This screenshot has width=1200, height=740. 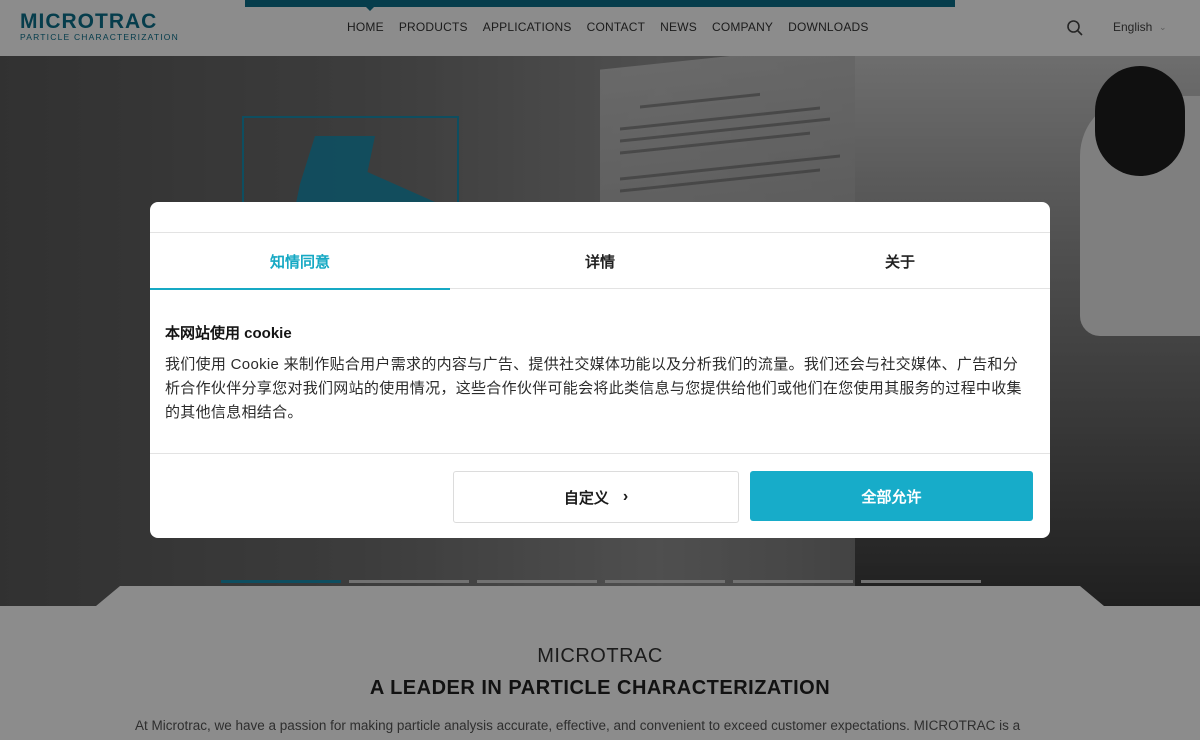 I want to click on chevron-right-icon: ›, so click(x=625, y=496).